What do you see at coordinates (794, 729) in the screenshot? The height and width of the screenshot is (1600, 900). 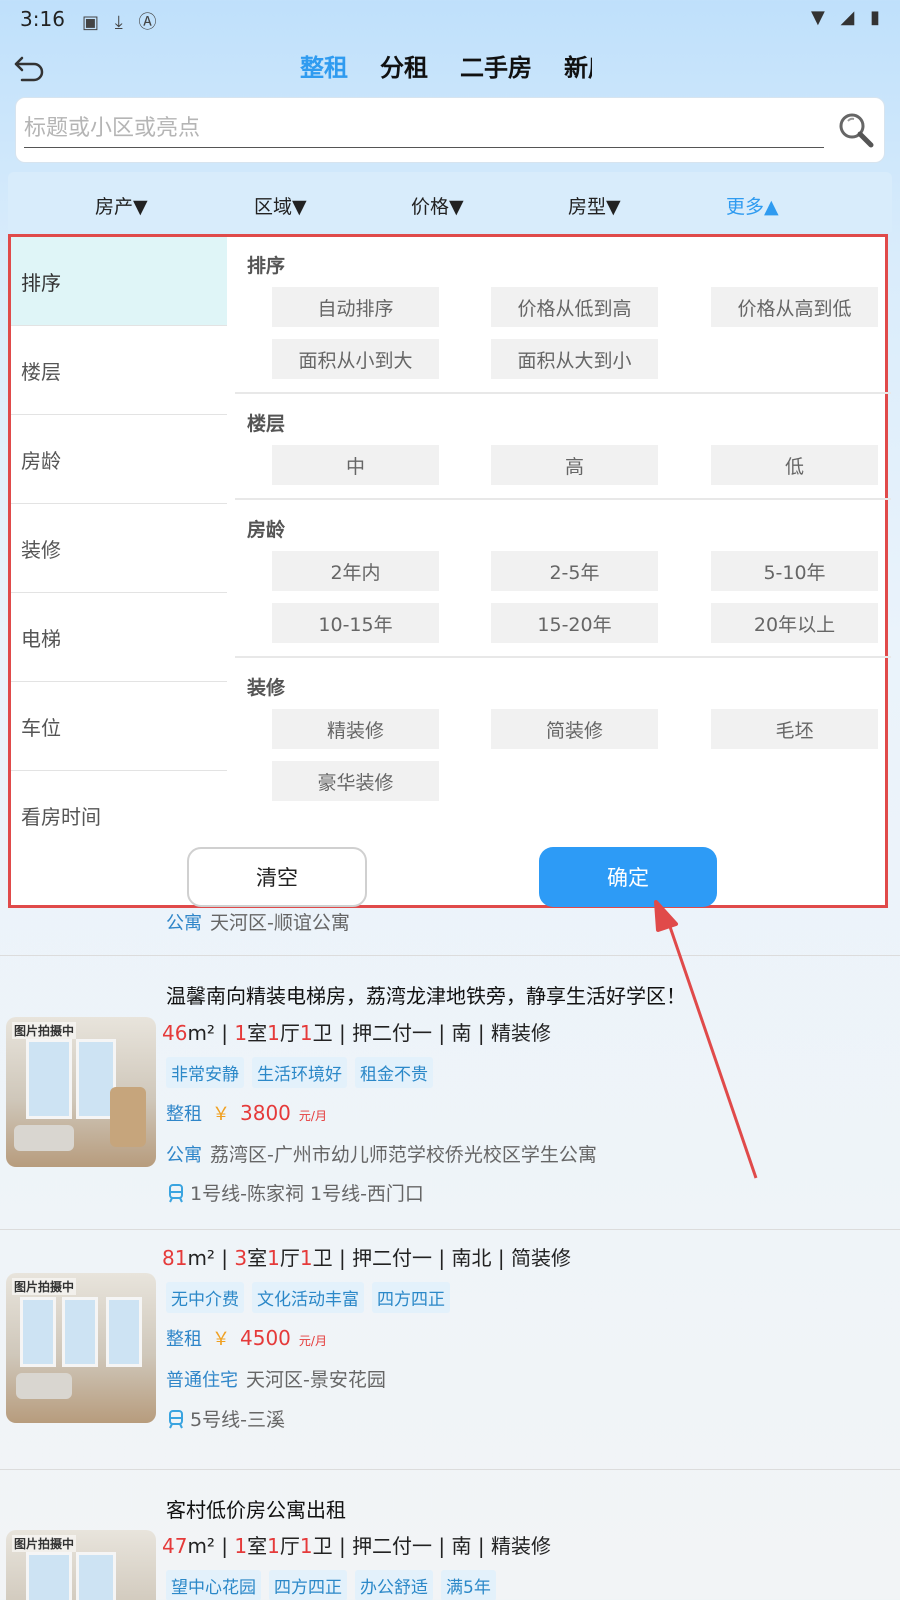 I see `option-unfinished: 毛坯` at bounding box center [794, 729].